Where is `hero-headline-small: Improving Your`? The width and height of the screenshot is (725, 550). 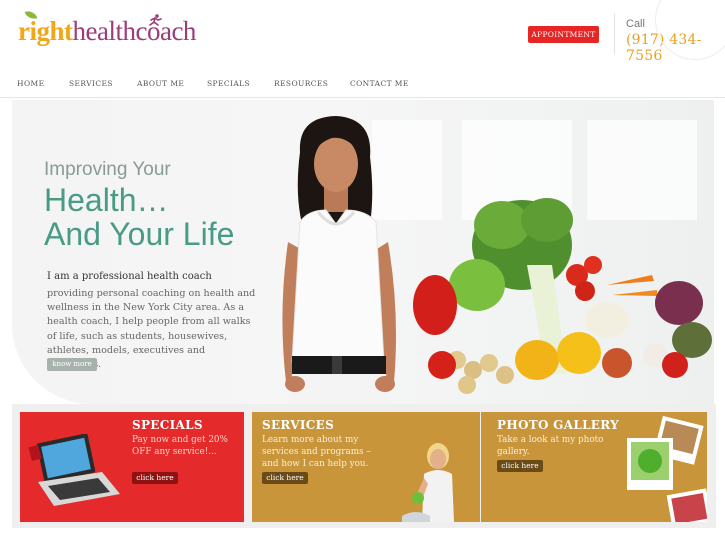 hero-headline-small: Improving Your is located at coordinates (107, 169).